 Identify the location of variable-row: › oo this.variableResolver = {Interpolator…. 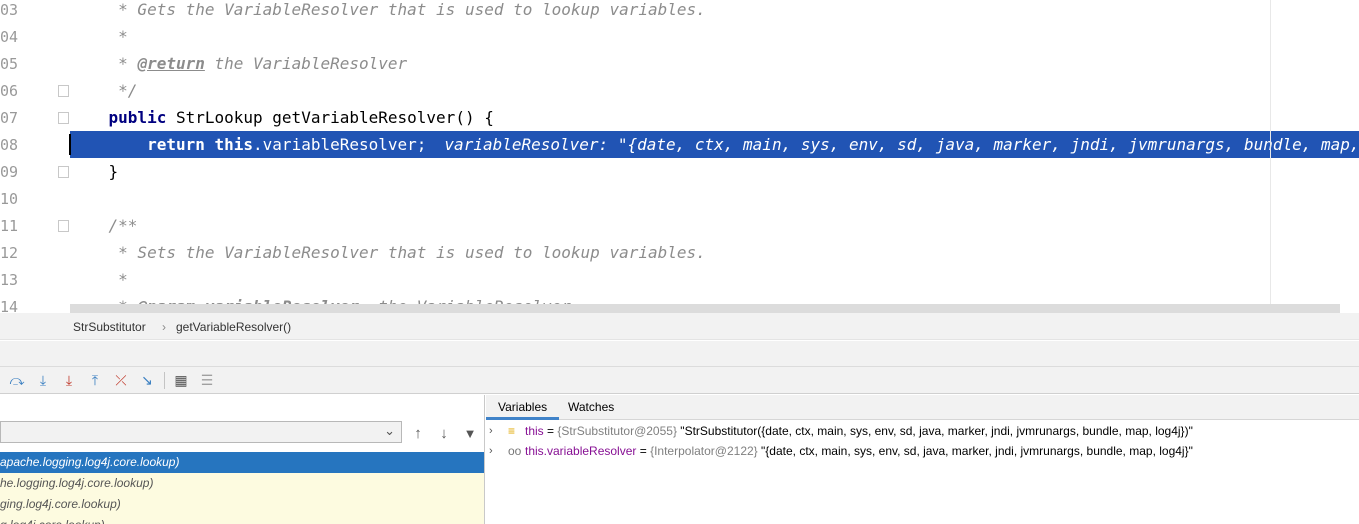
(922, 451).